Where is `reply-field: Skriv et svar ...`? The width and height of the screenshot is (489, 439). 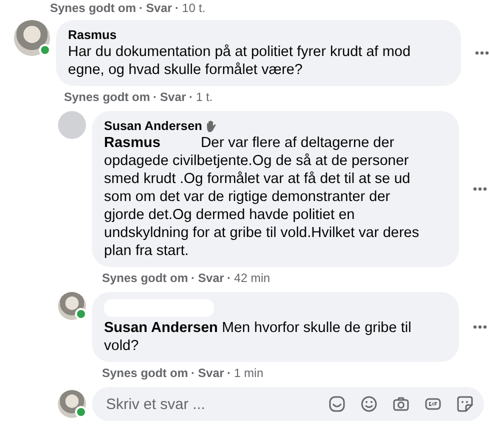
reply-field: Skriv et svar ... is located at coordinates (288, 404).